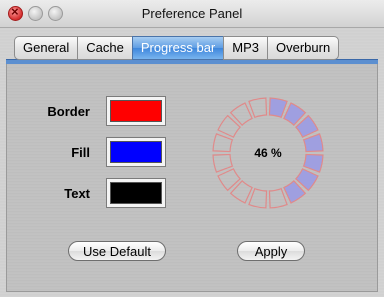 The width and height of the screenshot is (384, 297). What do you see at coordinates (117, 251) in the screenshot?
I see `use-default-button: Use Default` at bounding box center [117, 251].